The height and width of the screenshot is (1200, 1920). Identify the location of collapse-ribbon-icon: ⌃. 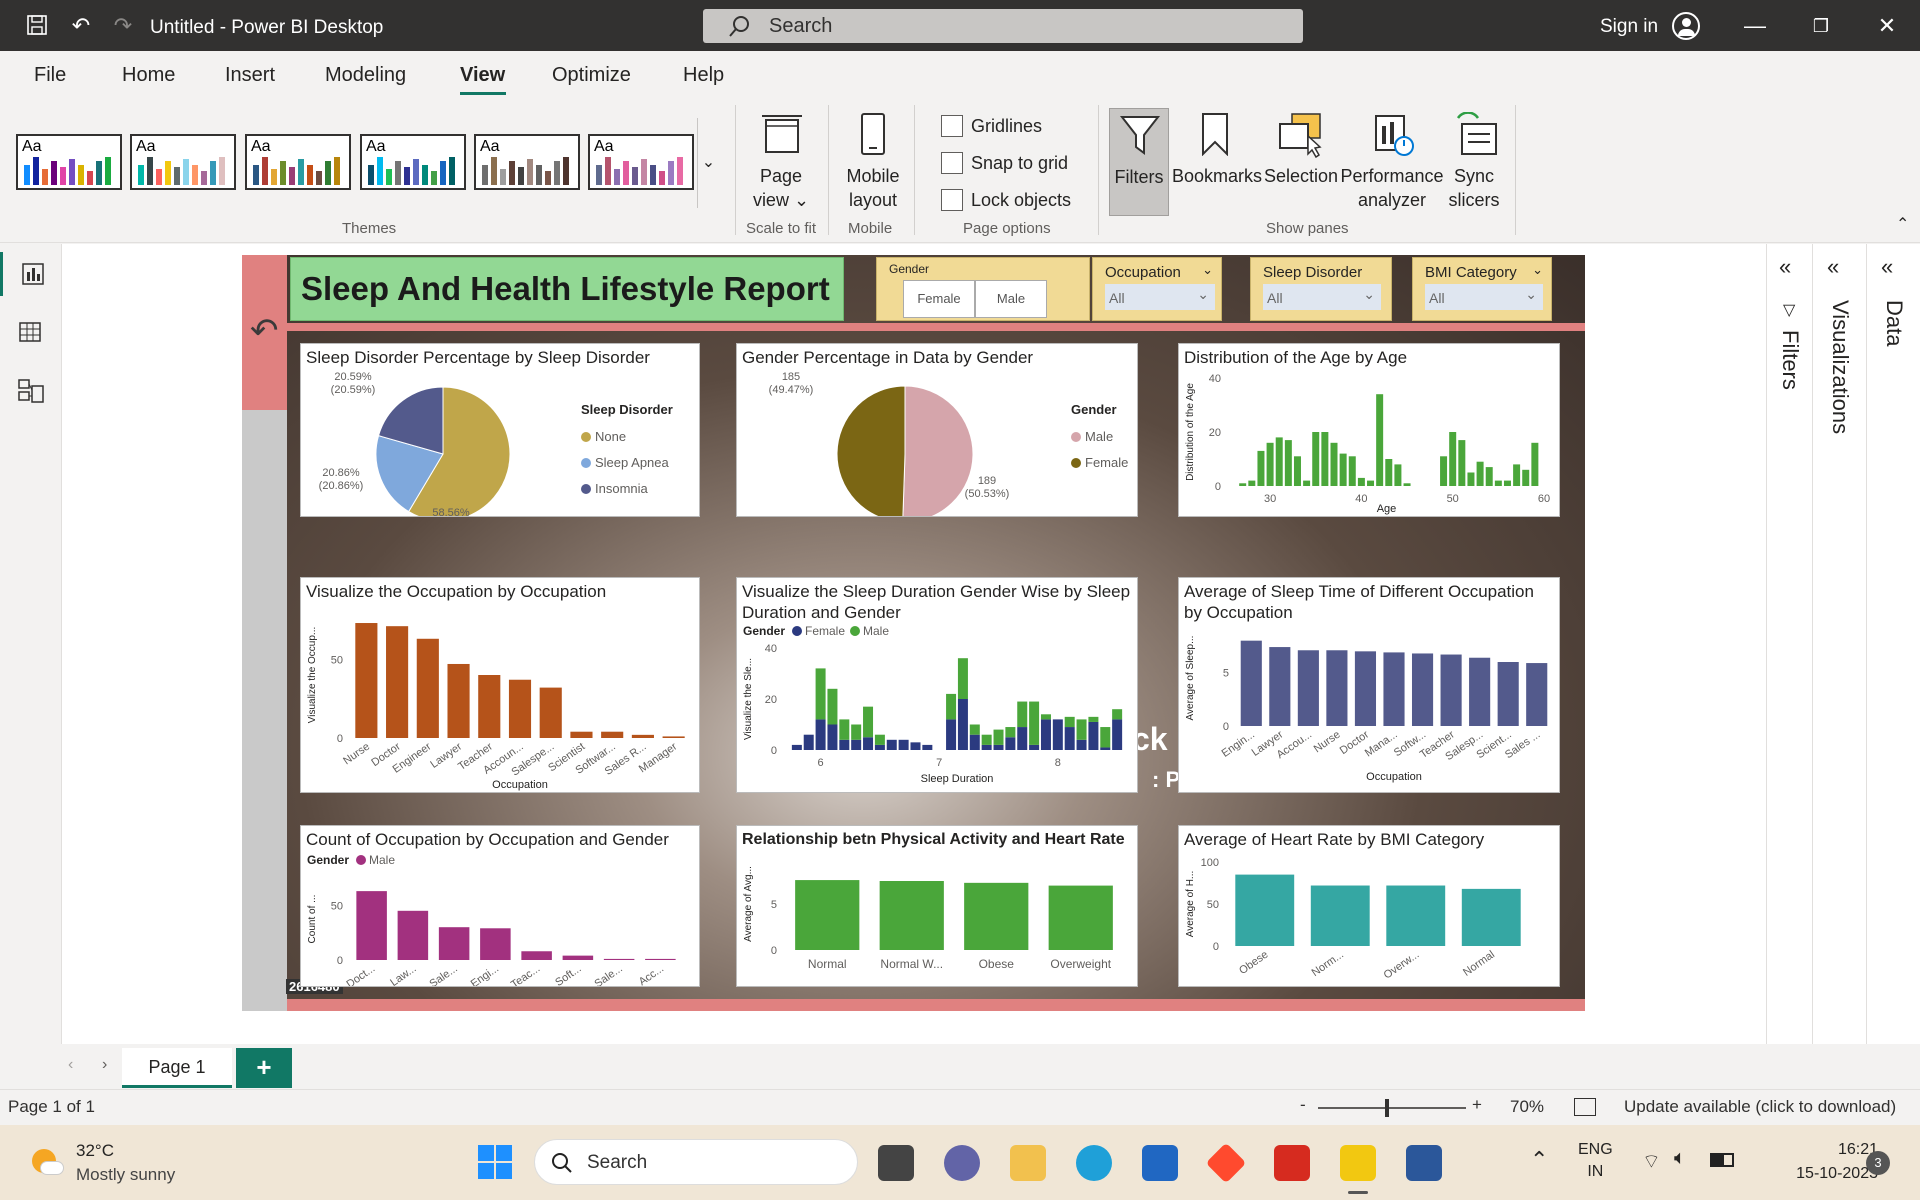
(1902, 224).